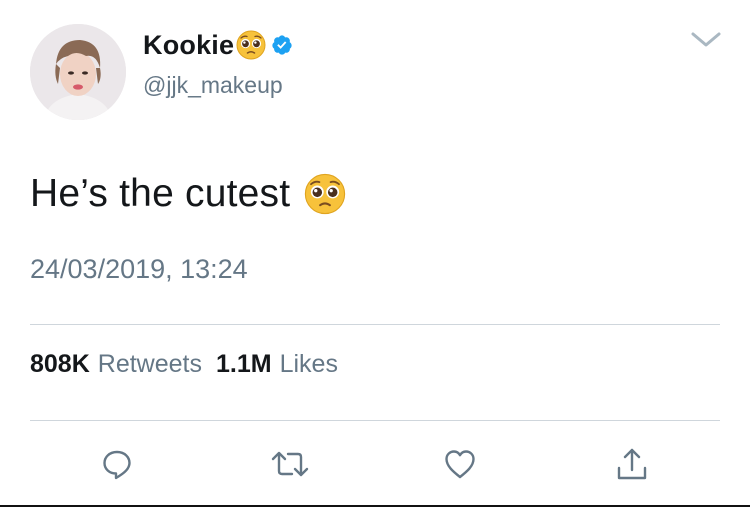  I want to click on tweet-text-content: He’s the cutest, so click(160, 193).